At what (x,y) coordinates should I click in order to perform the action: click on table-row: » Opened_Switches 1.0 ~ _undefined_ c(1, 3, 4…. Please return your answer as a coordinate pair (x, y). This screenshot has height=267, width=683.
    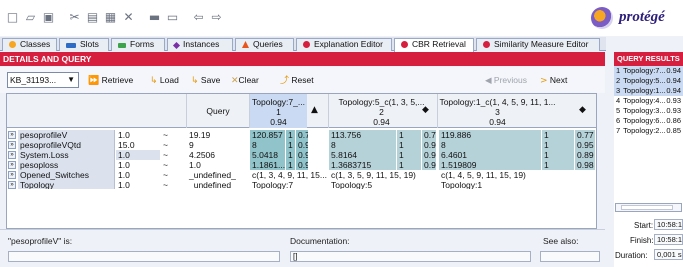
    Looking at the image, I should click on (301, 175).